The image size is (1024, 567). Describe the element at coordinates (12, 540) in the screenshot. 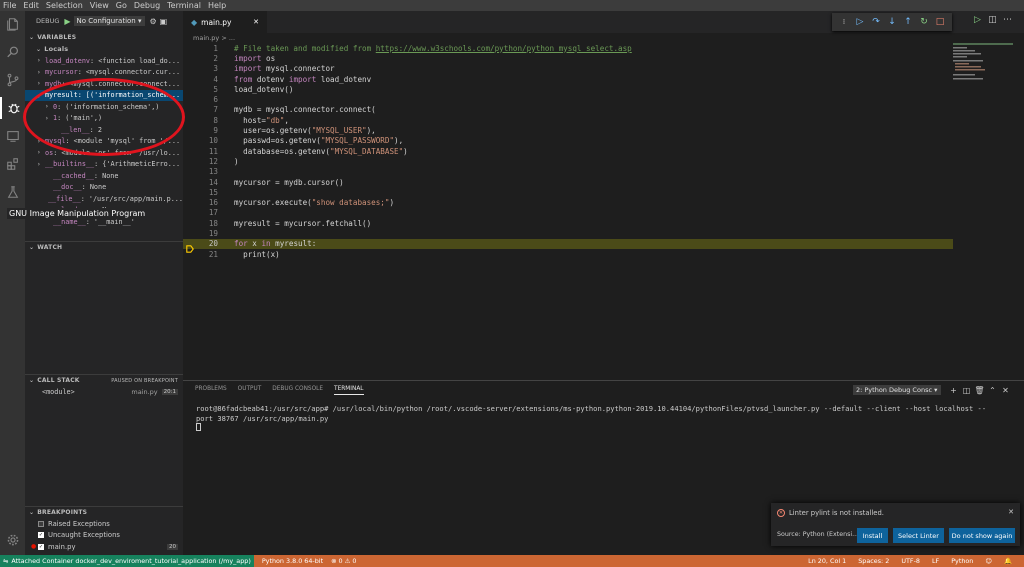

I see `settings-gear-icon` at that location.